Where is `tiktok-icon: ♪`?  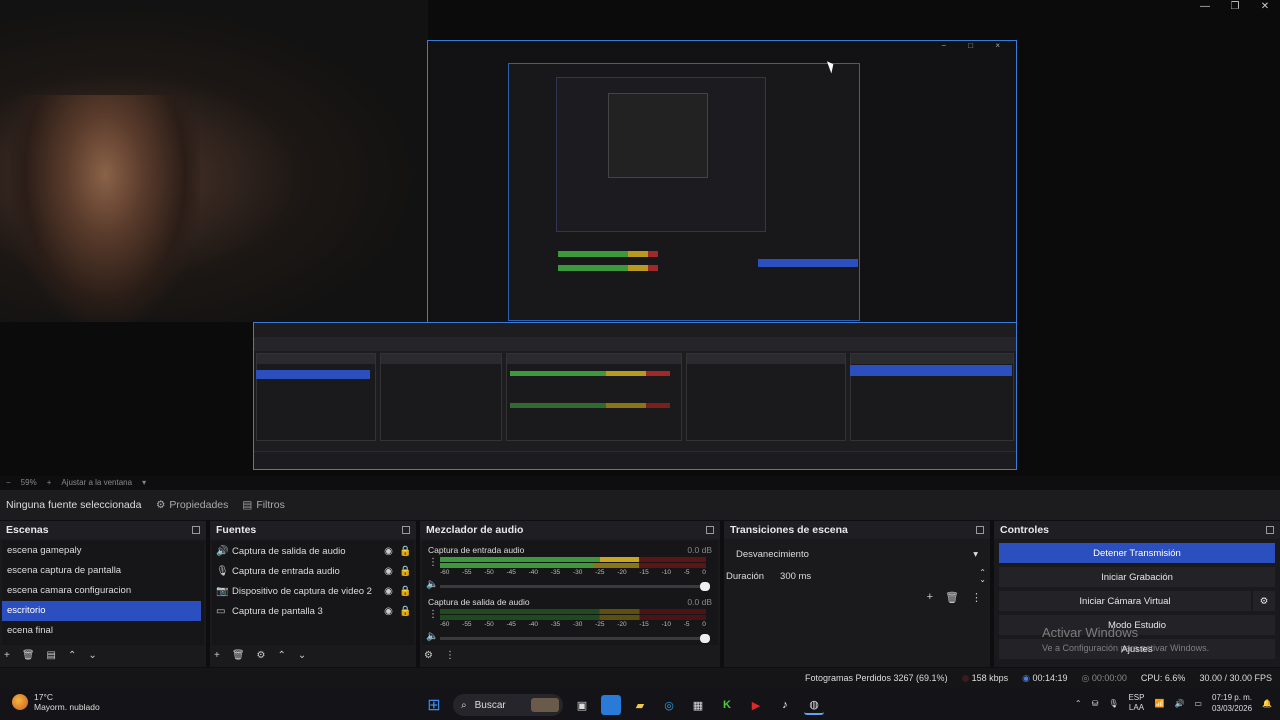
tiktok-icon: ♪ is located at coordinates (785, 705).